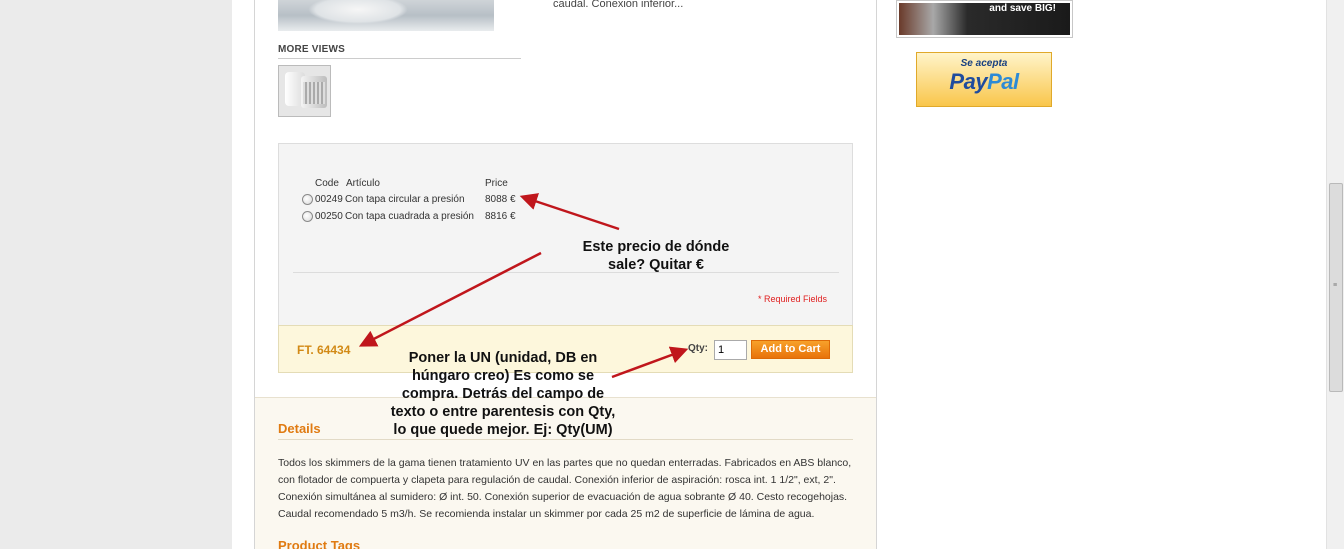  I want to click on qty-label: Qty:, so click(698, 348).